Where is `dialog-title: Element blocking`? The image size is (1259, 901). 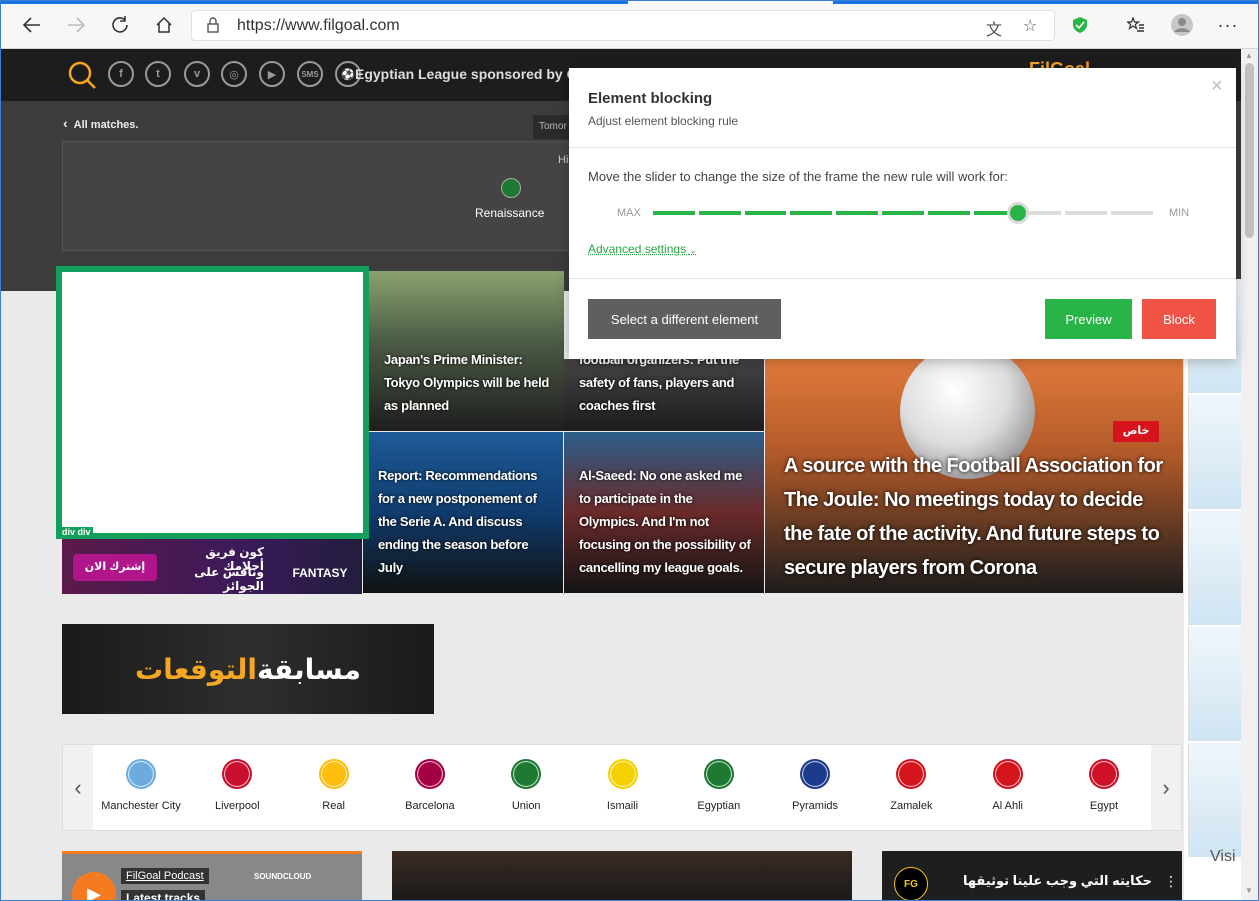 dialog-title: Element blocking is located at coordinates (650, 98).